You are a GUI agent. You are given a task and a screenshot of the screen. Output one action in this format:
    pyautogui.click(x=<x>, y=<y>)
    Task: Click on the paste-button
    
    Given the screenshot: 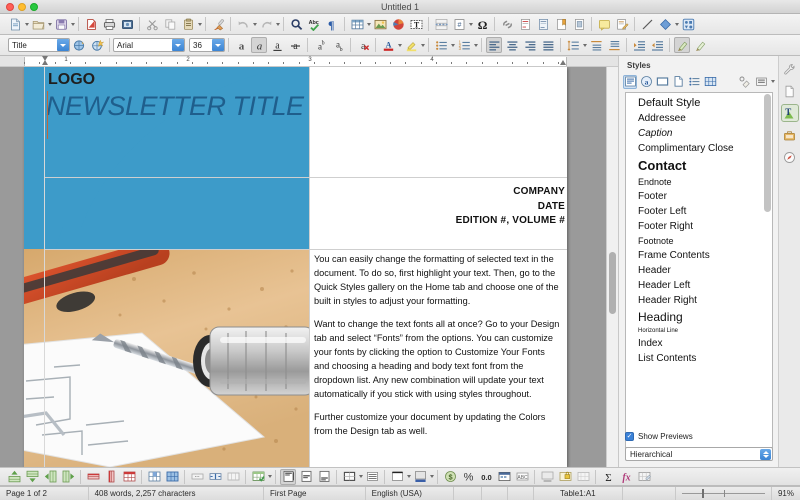 What is the action you would take?
    pyautogui.click(x=188, y=24)
    